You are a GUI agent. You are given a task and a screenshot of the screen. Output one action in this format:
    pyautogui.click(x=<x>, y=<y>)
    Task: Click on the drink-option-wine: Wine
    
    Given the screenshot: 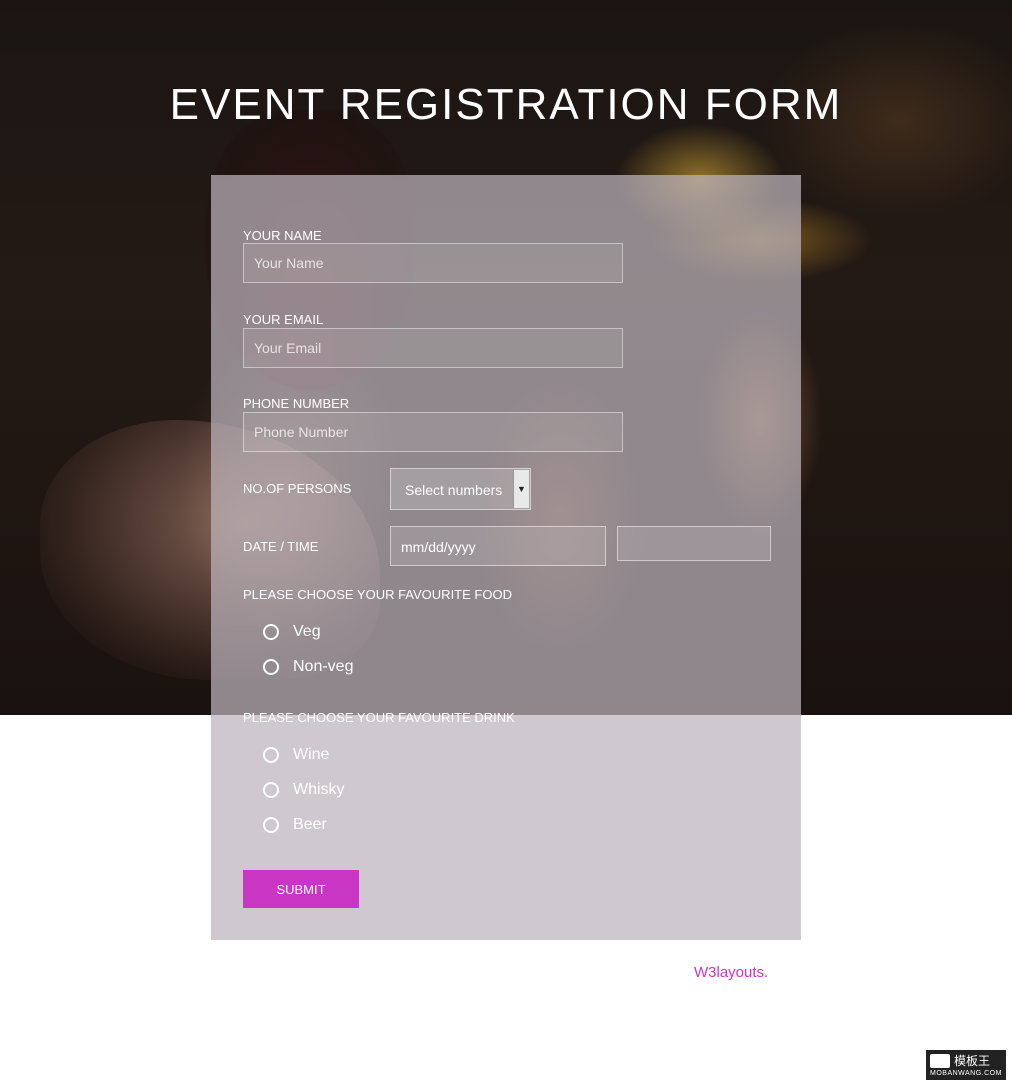 What is the action you would take?
    pyautogui.click(x=296, y=755)
    